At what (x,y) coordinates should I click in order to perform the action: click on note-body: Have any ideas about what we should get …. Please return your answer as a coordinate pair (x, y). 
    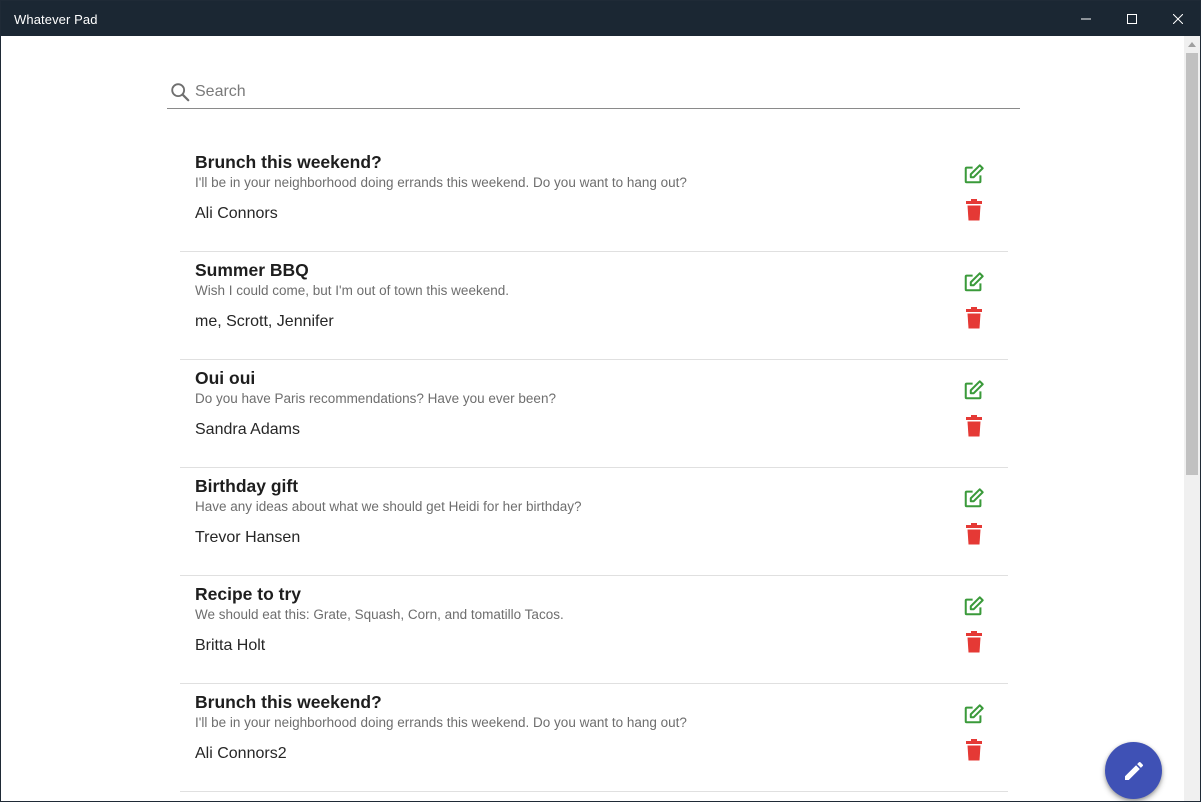
    Looking at the image, I should click on (388, 506).